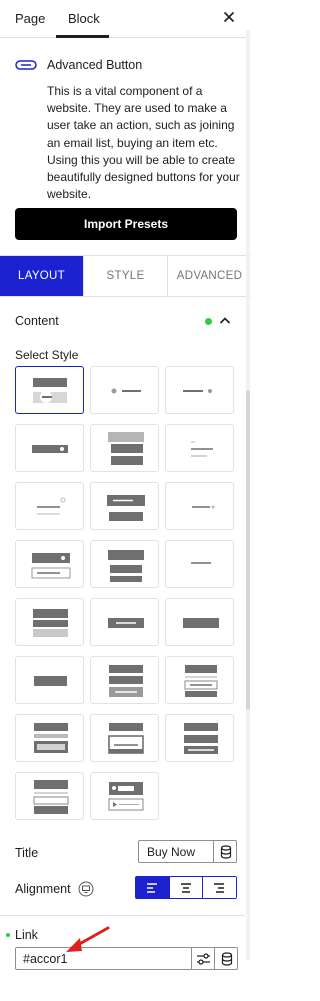 The image size is (320, 1001). What do you see at coordinates (229, 17) in the screenshot?
I see `close-icon` at bounding box center [229, 17].